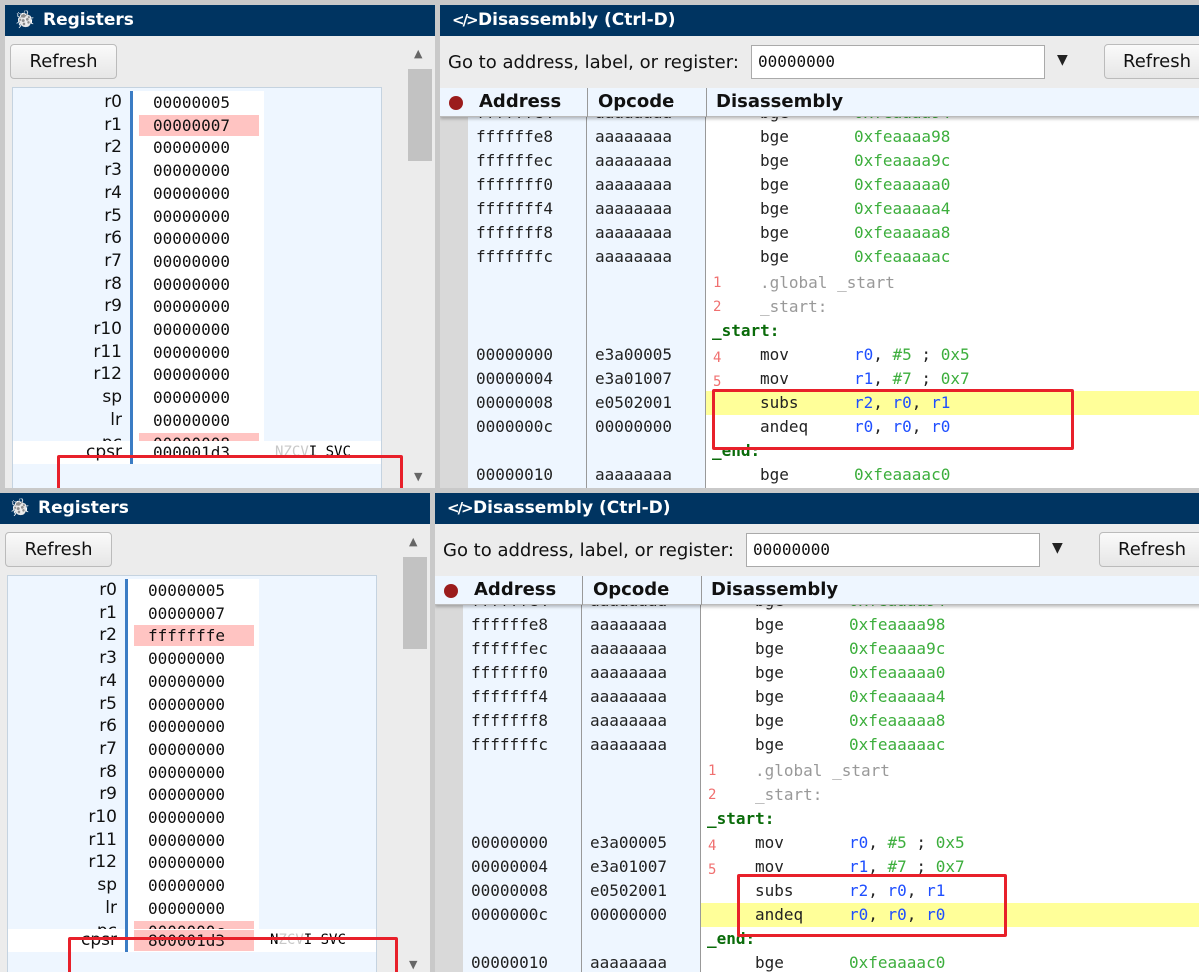  What do you see at coordinates (902, 185) in the screenshot?
I see `operands: 0xfeaaaaa0` at bounding box center [902, 185].